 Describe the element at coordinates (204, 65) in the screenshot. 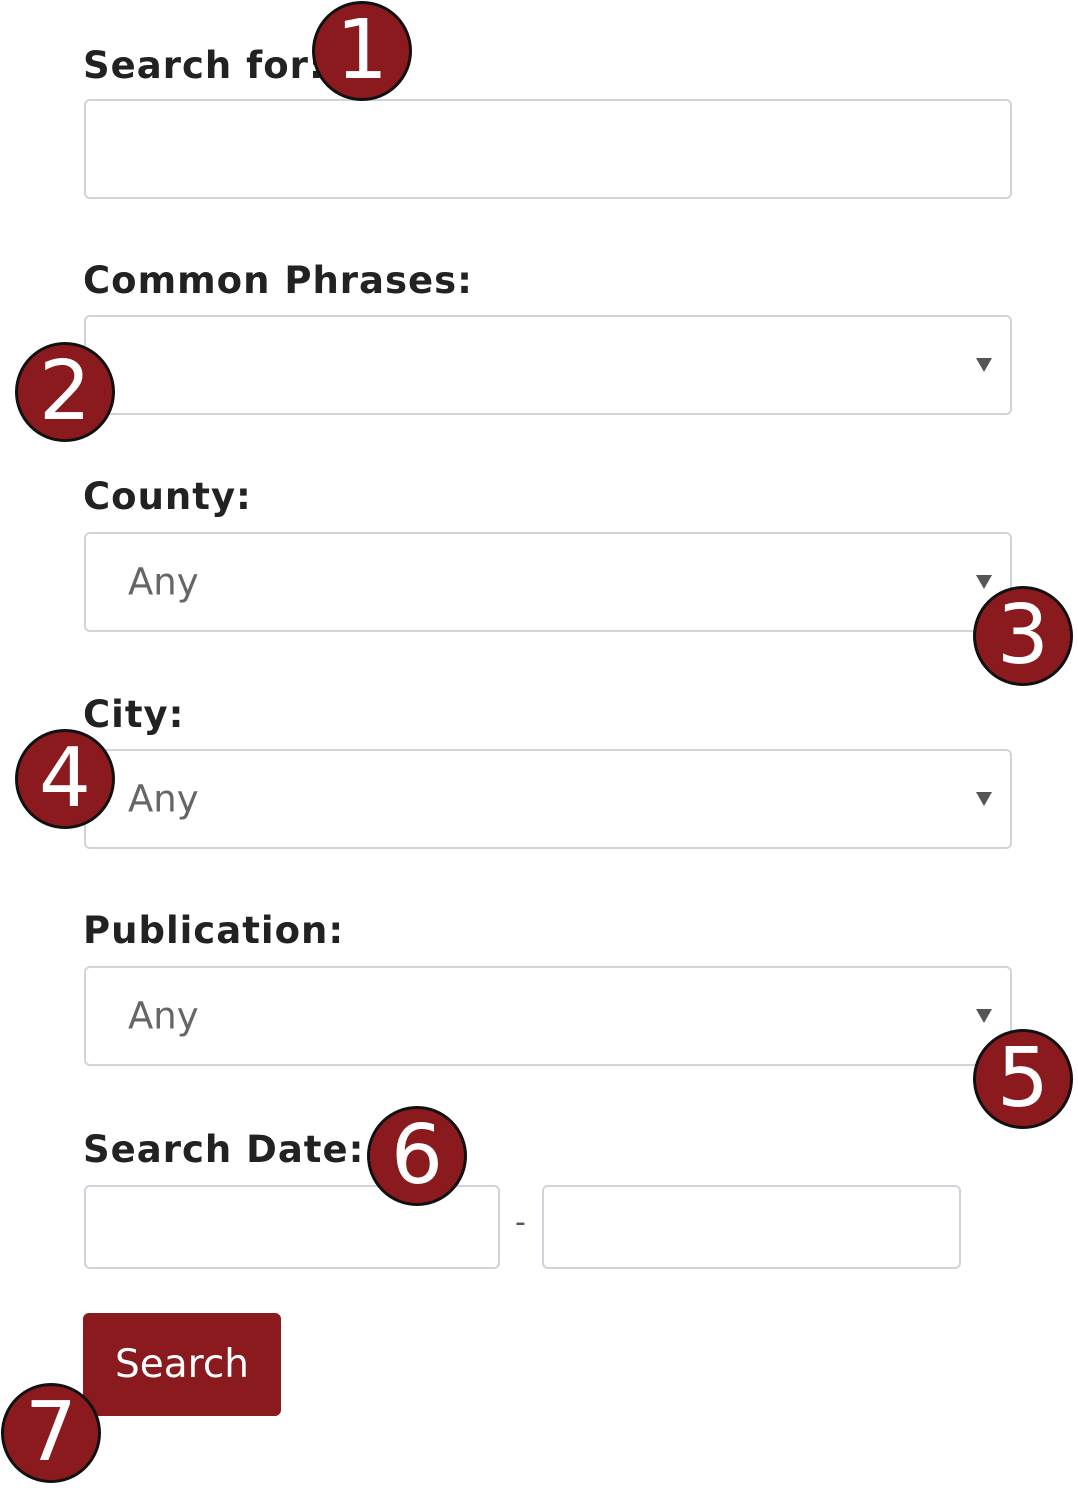

I see `search-for-label: Search for:` at that location.